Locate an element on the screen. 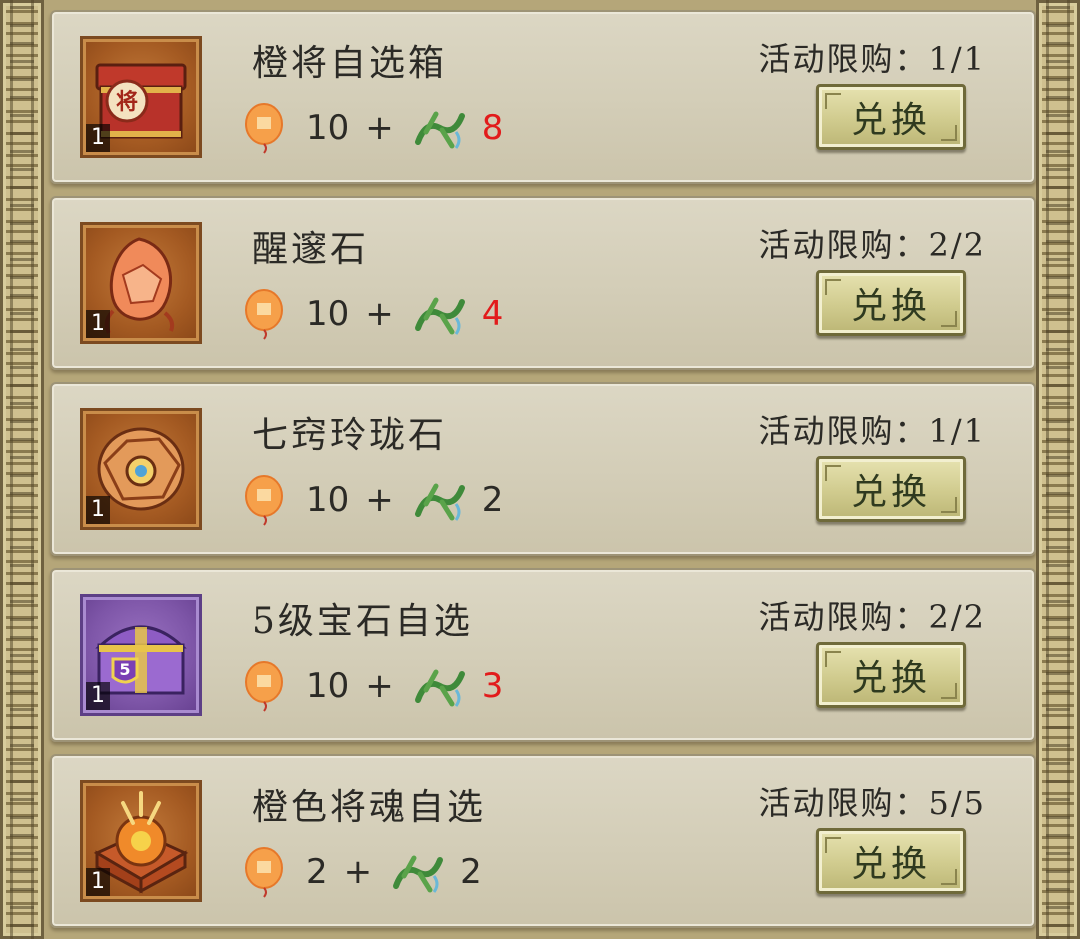 Image resolution: width=1080 pixels, height=939 pixels. item-cost: 10 + 8 is located at coordinates (372, 128).